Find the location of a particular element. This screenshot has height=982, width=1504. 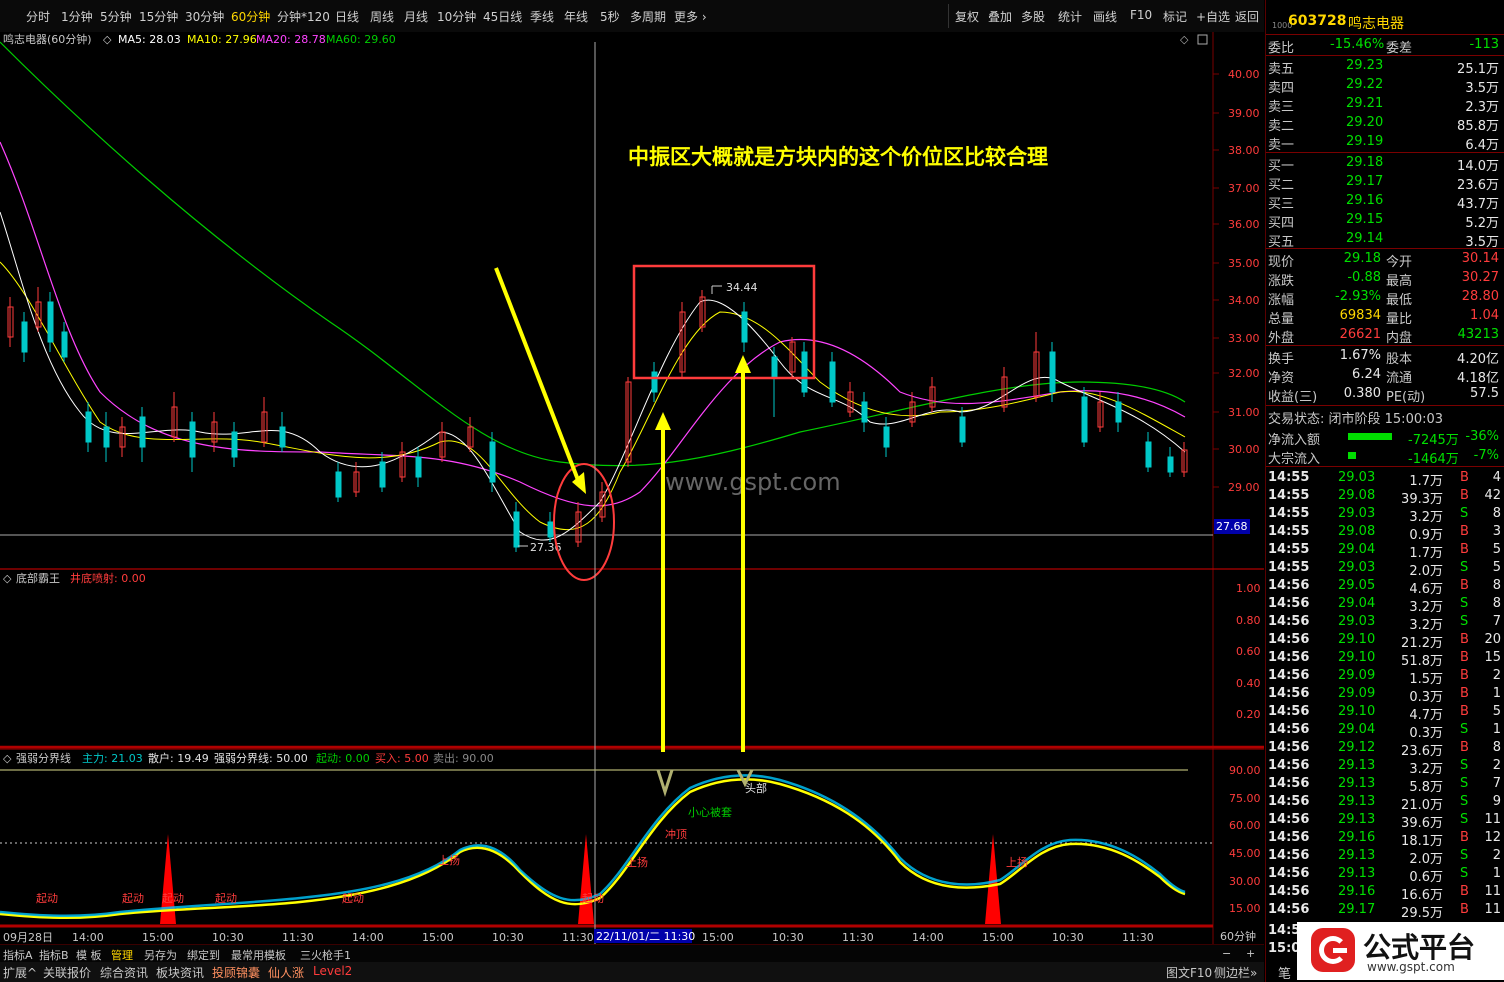

indicator2-start: 起动: 0.00 is located at coordinates (343, 758).